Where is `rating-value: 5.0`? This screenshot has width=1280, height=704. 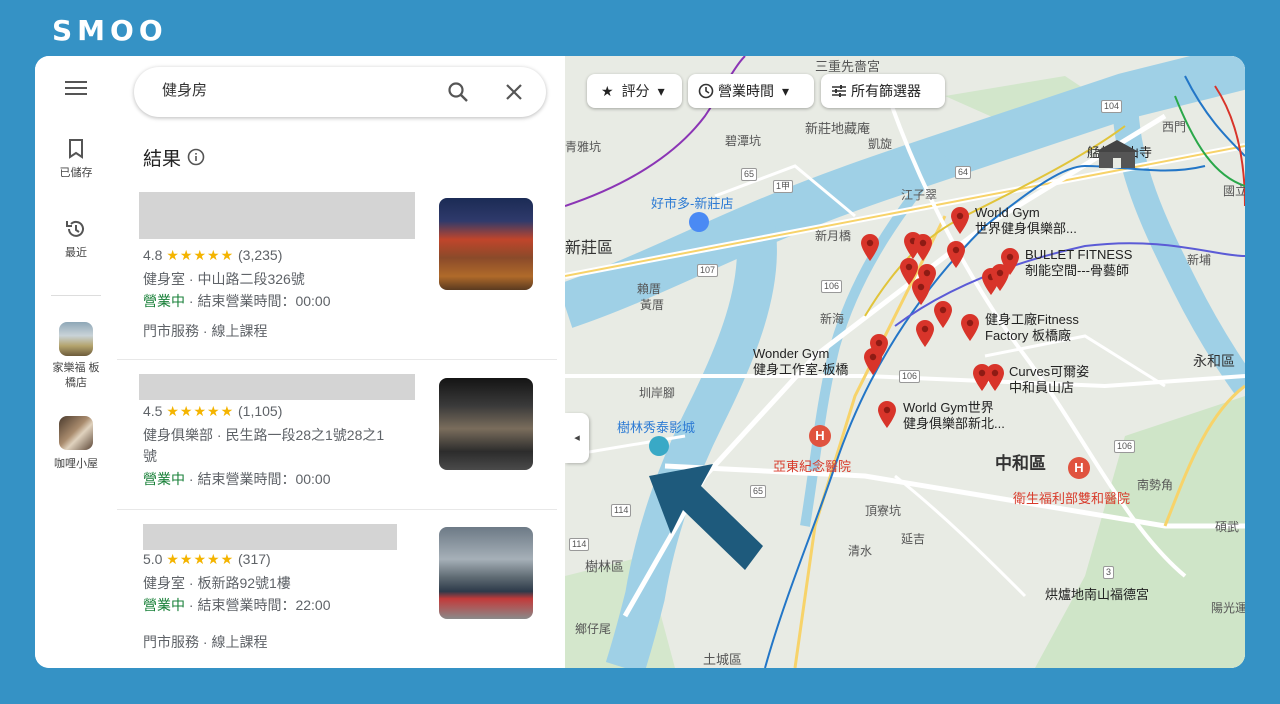 rating-value: 5.0 is located at coordinates (153, 559).